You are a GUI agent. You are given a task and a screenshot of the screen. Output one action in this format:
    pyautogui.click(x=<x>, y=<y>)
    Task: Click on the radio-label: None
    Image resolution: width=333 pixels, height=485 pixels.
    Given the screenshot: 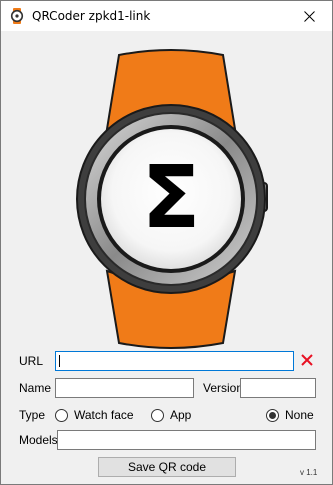 What is the action you would take?
    pyautogui.click(x=299, y=415)
    